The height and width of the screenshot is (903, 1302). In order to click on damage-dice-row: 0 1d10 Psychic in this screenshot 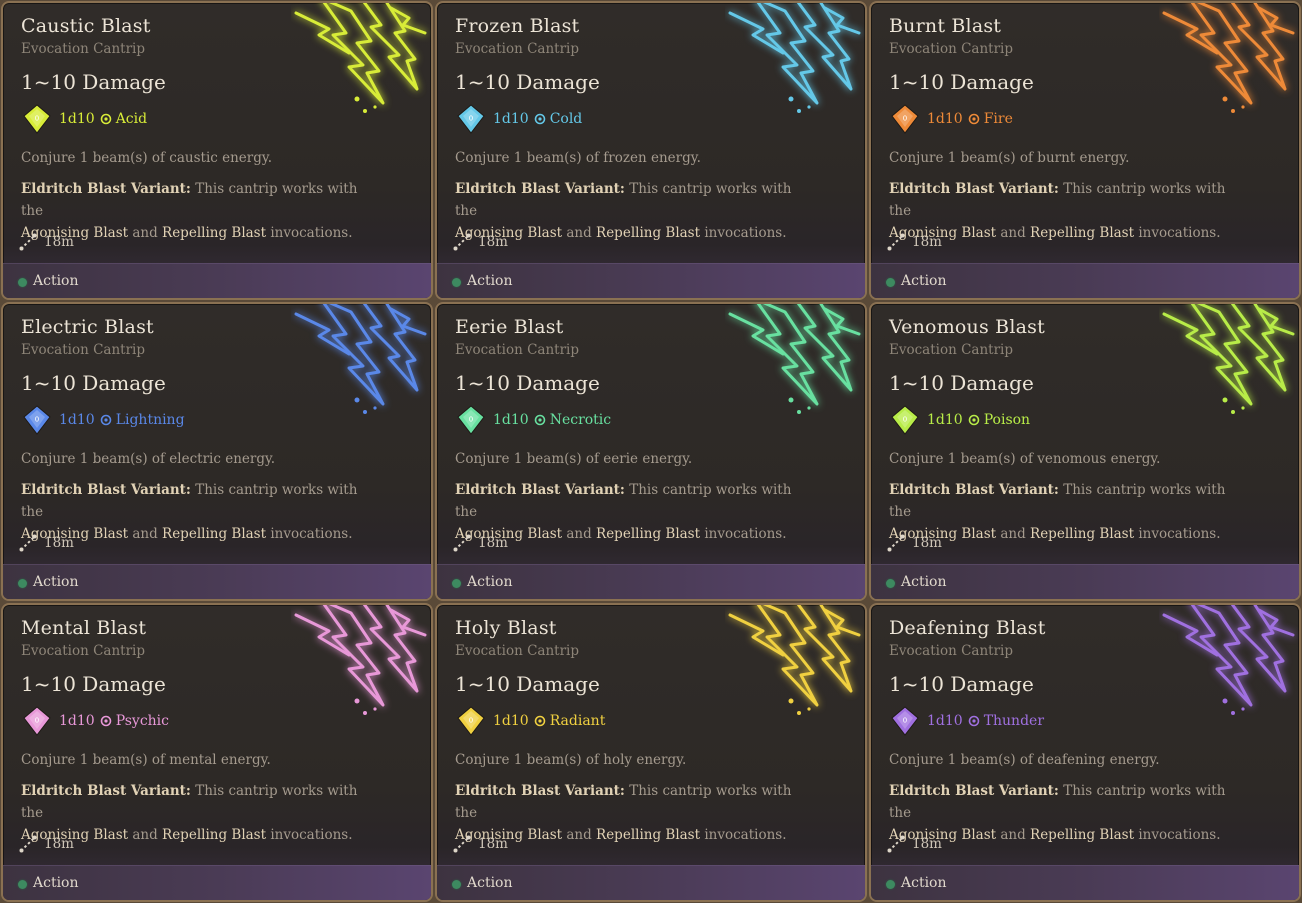, I will do `click(95, 721)`.